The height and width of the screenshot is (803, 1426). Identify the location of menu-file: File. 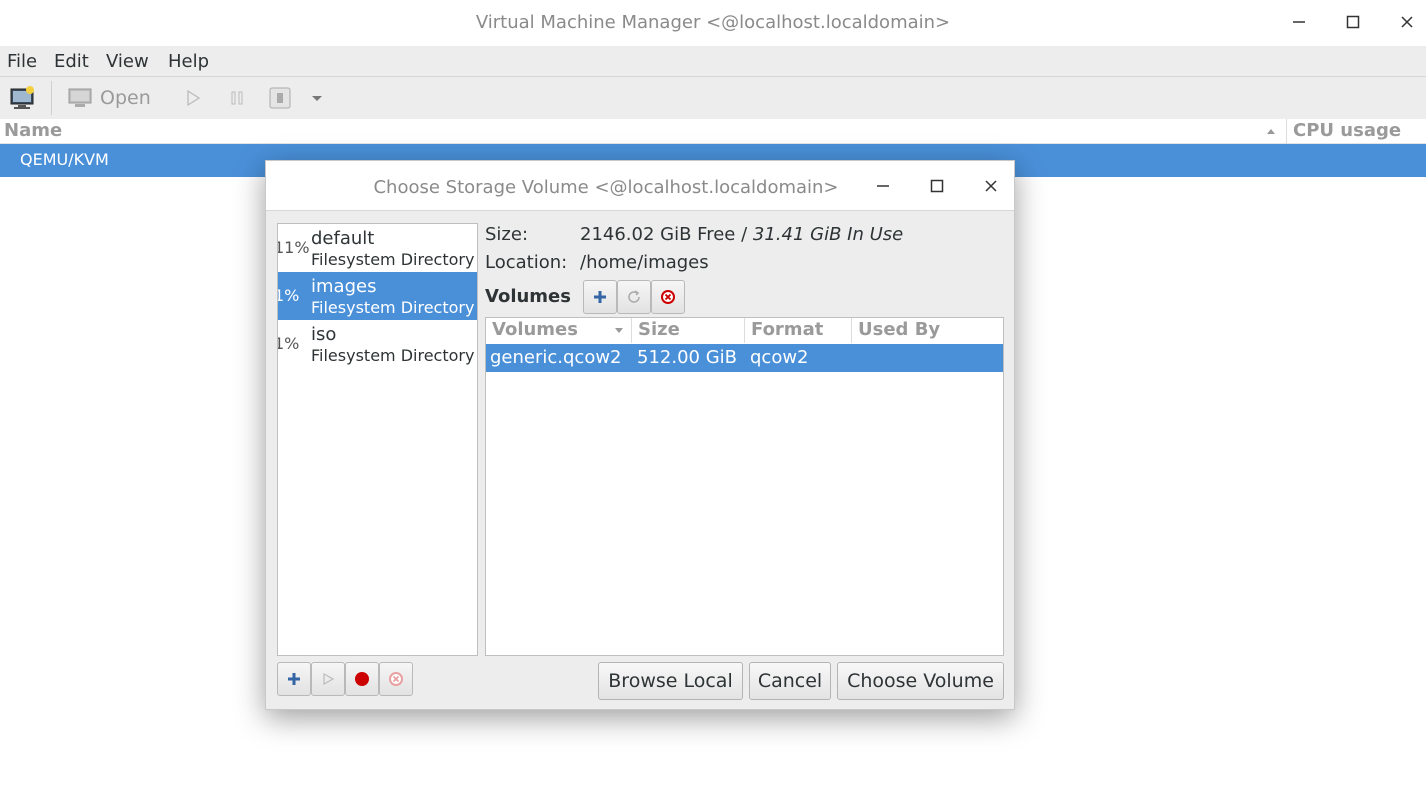
(22, 61).